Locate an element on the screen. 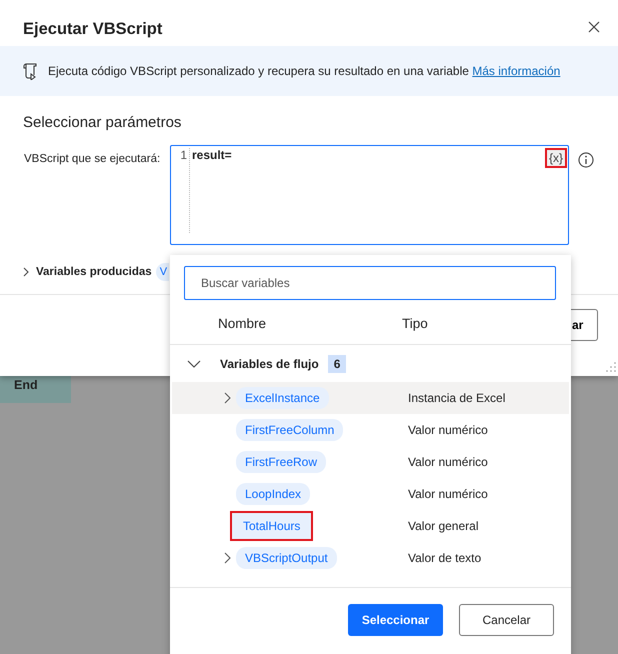  variable-chip: LoopIndex is located at coordinates (273, 494).